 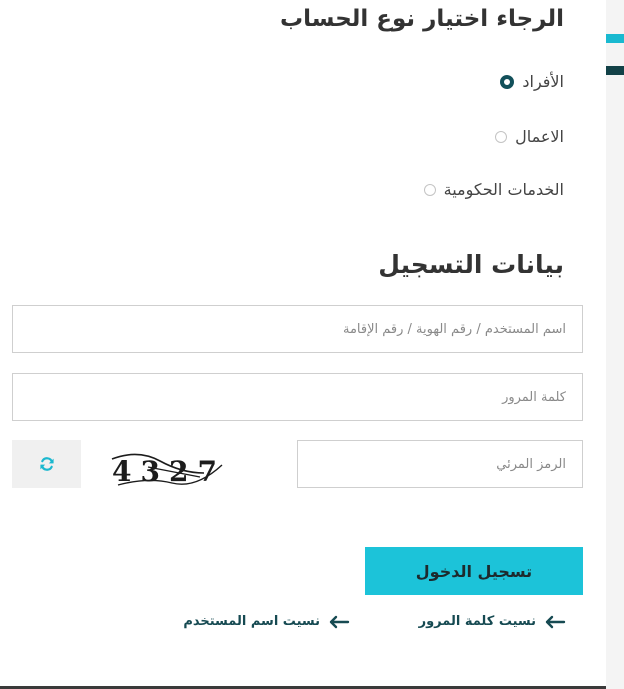 I want to click on forgot-username-label: نسيت اسم المستخدم, so click(x=251, y=621).